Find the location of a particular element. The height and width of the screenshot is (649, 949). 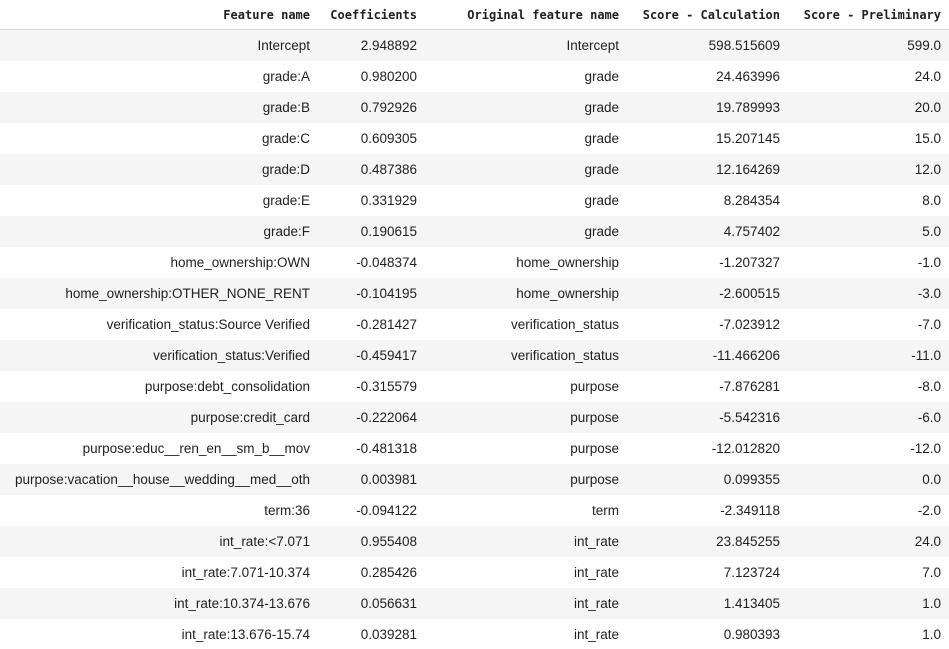

cell-feature-name: term:36 is located at coordinates (159, 510).